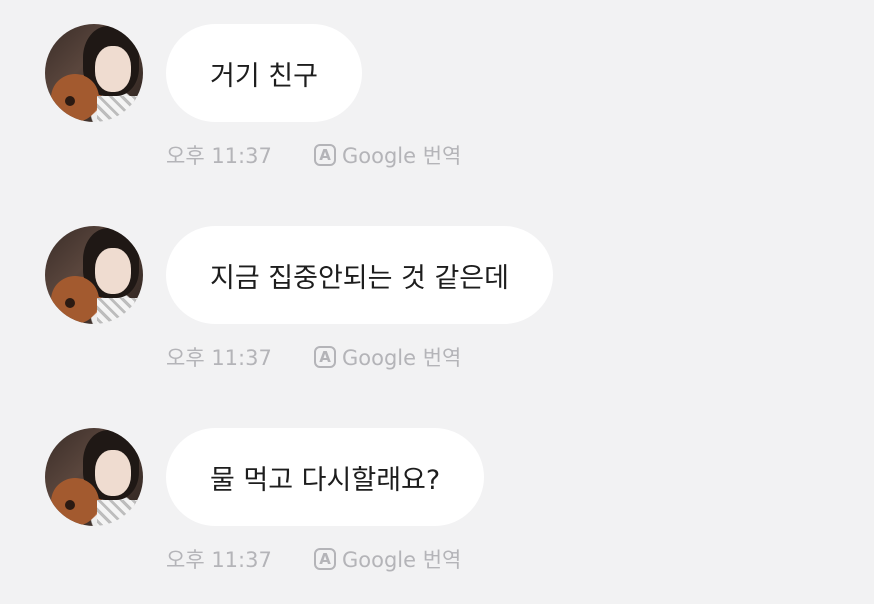  What do you see at coordinates (359, 278) in the screenshot?
I see `message-text: 지금 집중안되는 것 같은데` at bounding box center [359, 278].